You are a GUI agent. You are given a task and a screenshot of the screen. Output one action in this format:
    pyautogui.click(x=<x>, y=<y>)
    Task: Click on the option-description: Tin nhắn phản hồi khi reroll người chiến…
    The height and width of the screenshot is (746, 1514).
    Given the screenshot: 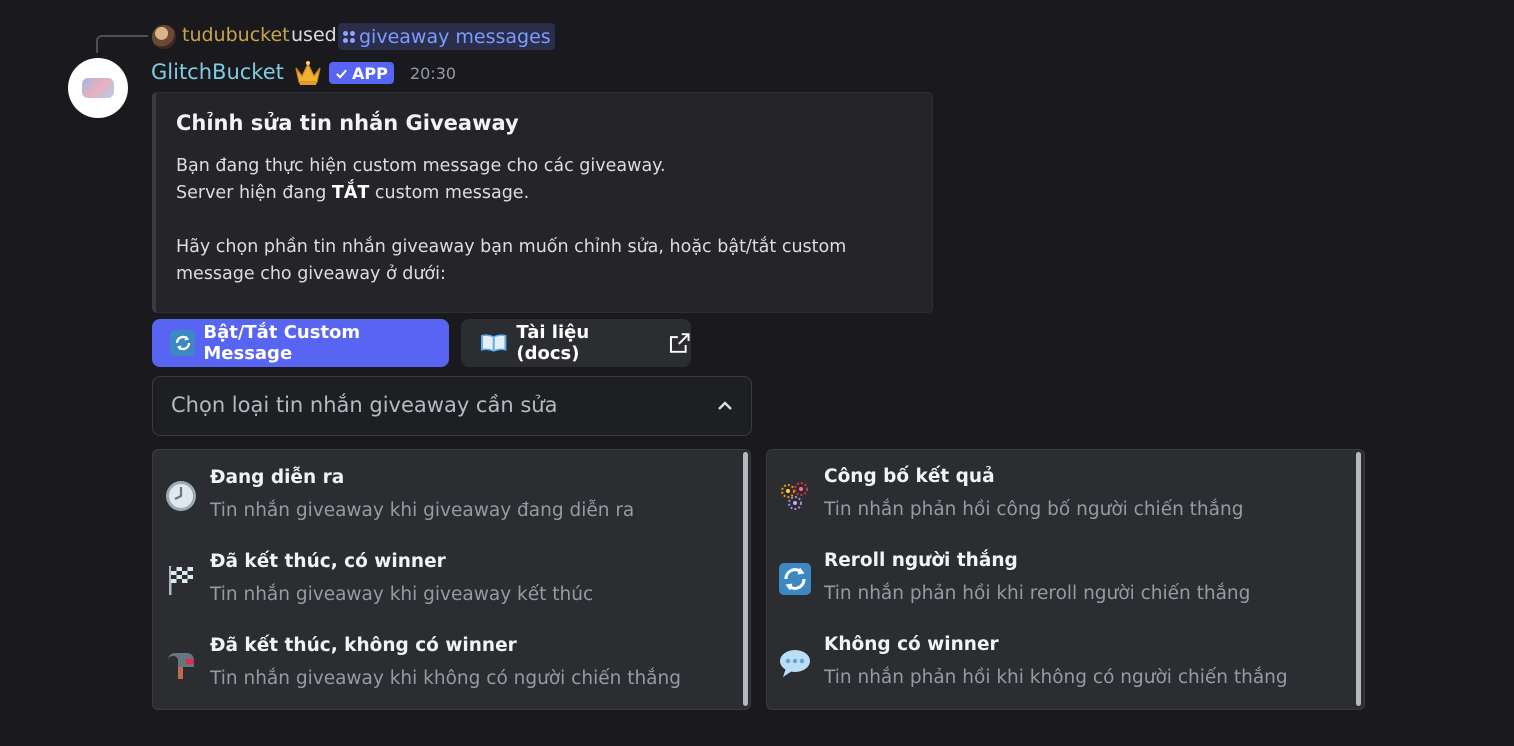 What is the action you would take?
    pyautogui.click(x=1037, y=593)
    